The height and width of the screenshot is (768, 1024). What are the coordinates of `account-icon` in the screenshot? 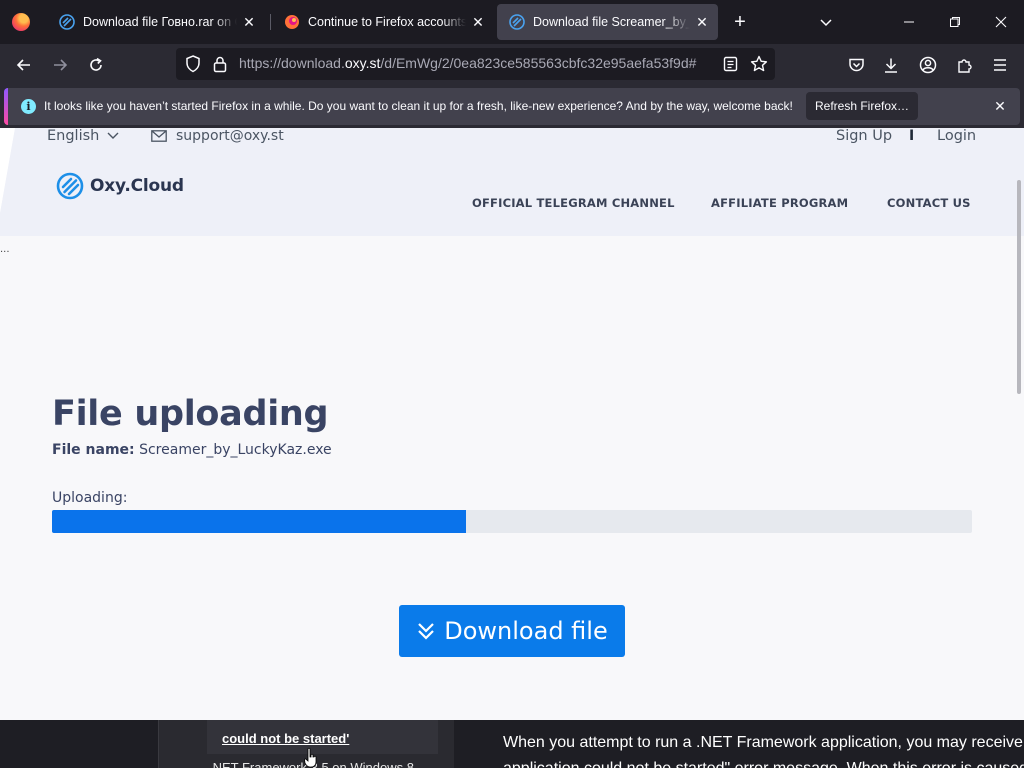 It's located at (928, 65).